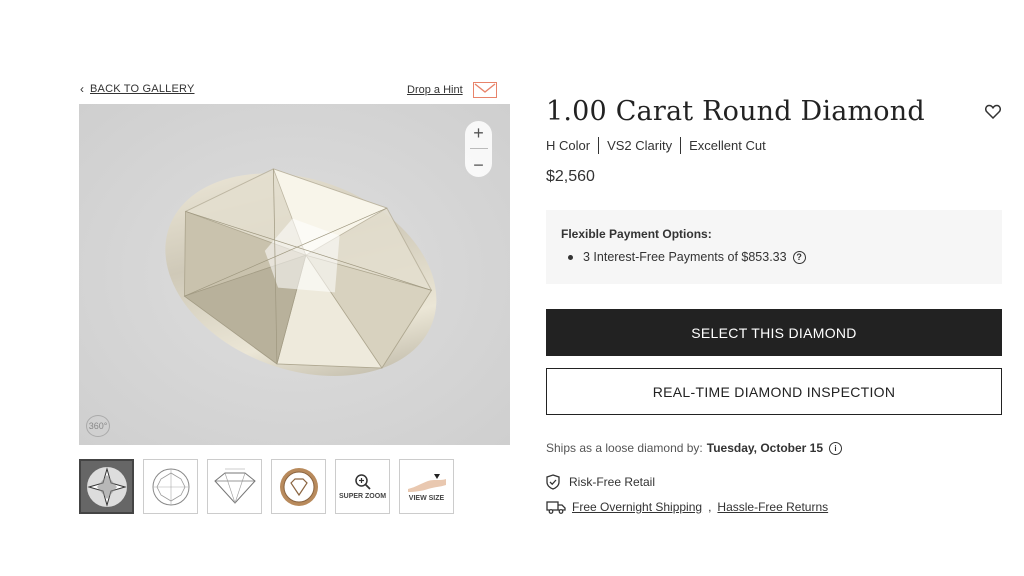 The image size is (1024, 576). What do you see at coordinates (478, 165) in the screenshot?
I see `zoom-out-button: −` at bounding box center [478, 165].